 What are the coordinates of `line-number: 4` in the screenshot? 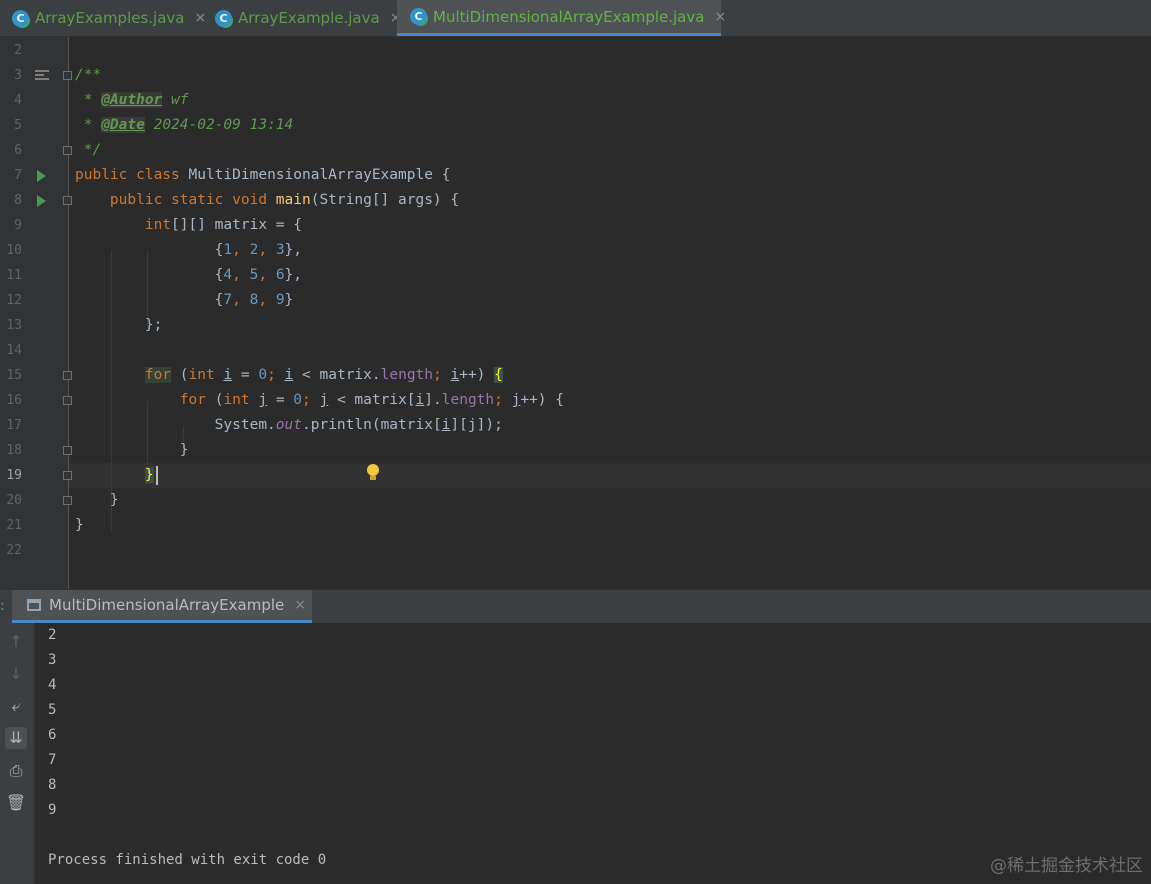 It's located at (18, 100).